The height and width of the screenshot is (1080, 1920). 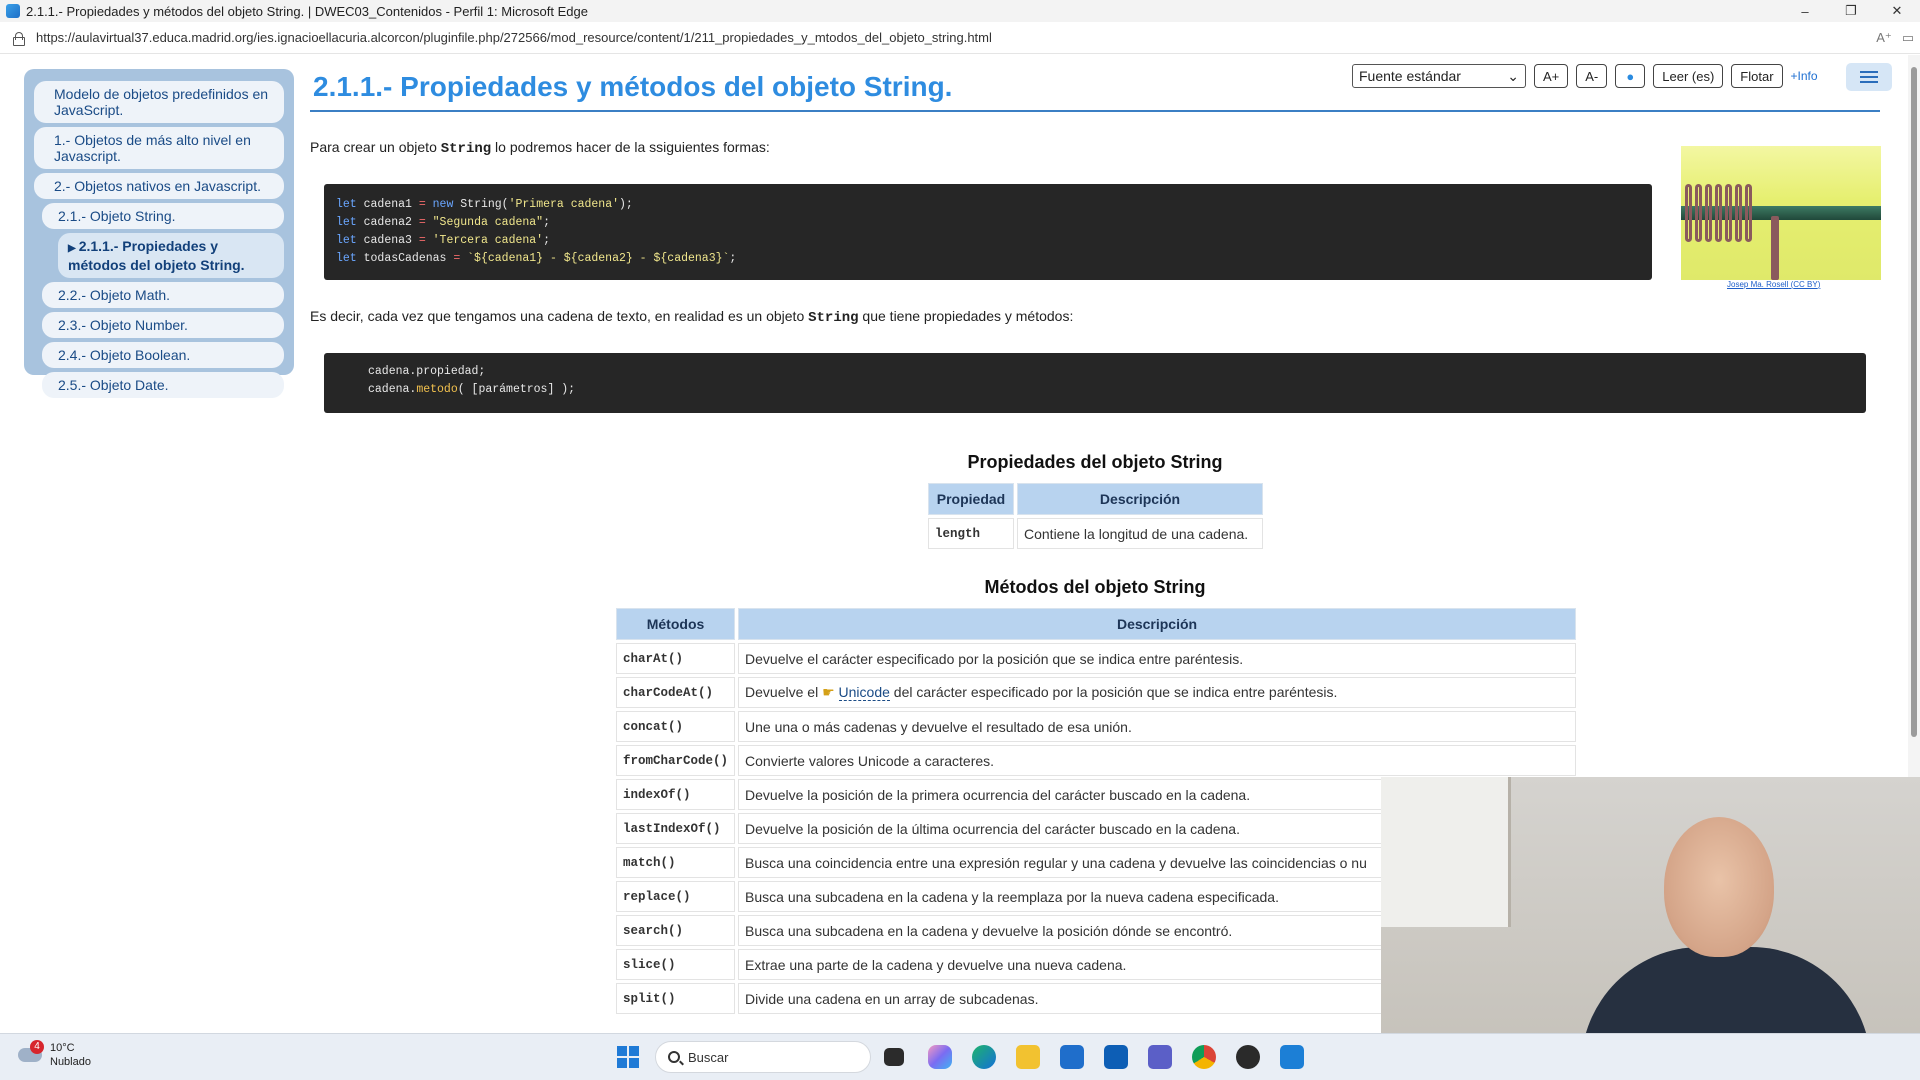 What do you see at coordinates (1160, 1057) in the screenshot?
I see `teams-icon` at bounding box center [1160, 1057].